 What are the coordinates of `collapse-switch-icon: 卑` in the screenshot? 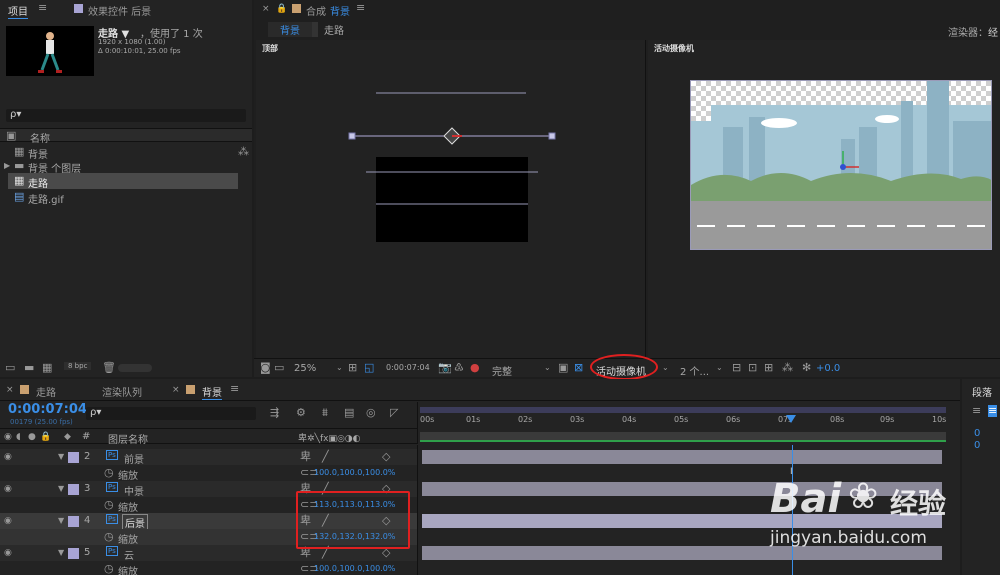 It's located at (305, 457).